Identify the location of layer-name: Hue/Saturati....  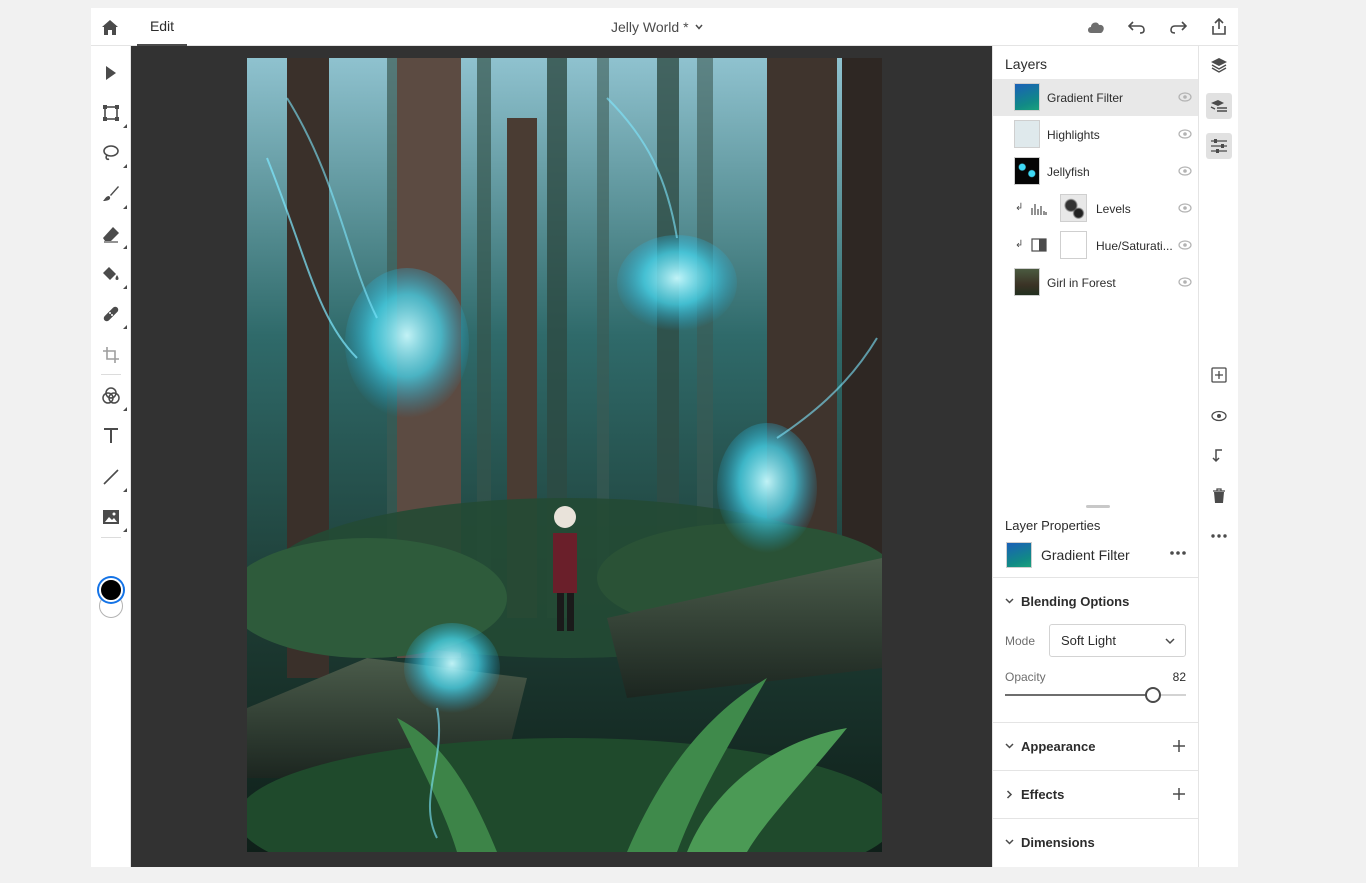
(1134, 245).